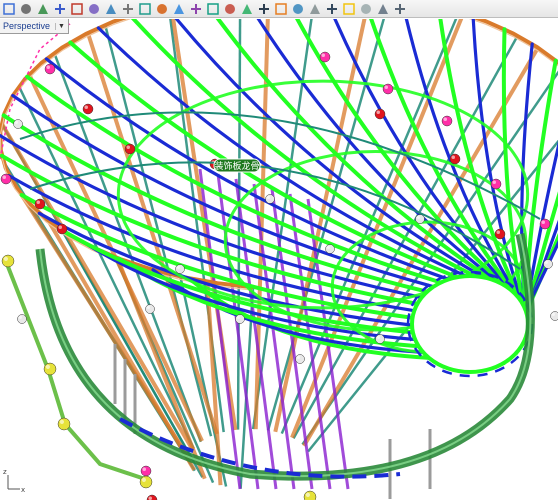  Describe the element at coordinates (27, 26) in the screenshot. I see `viewport-title: Perspective` at that location.